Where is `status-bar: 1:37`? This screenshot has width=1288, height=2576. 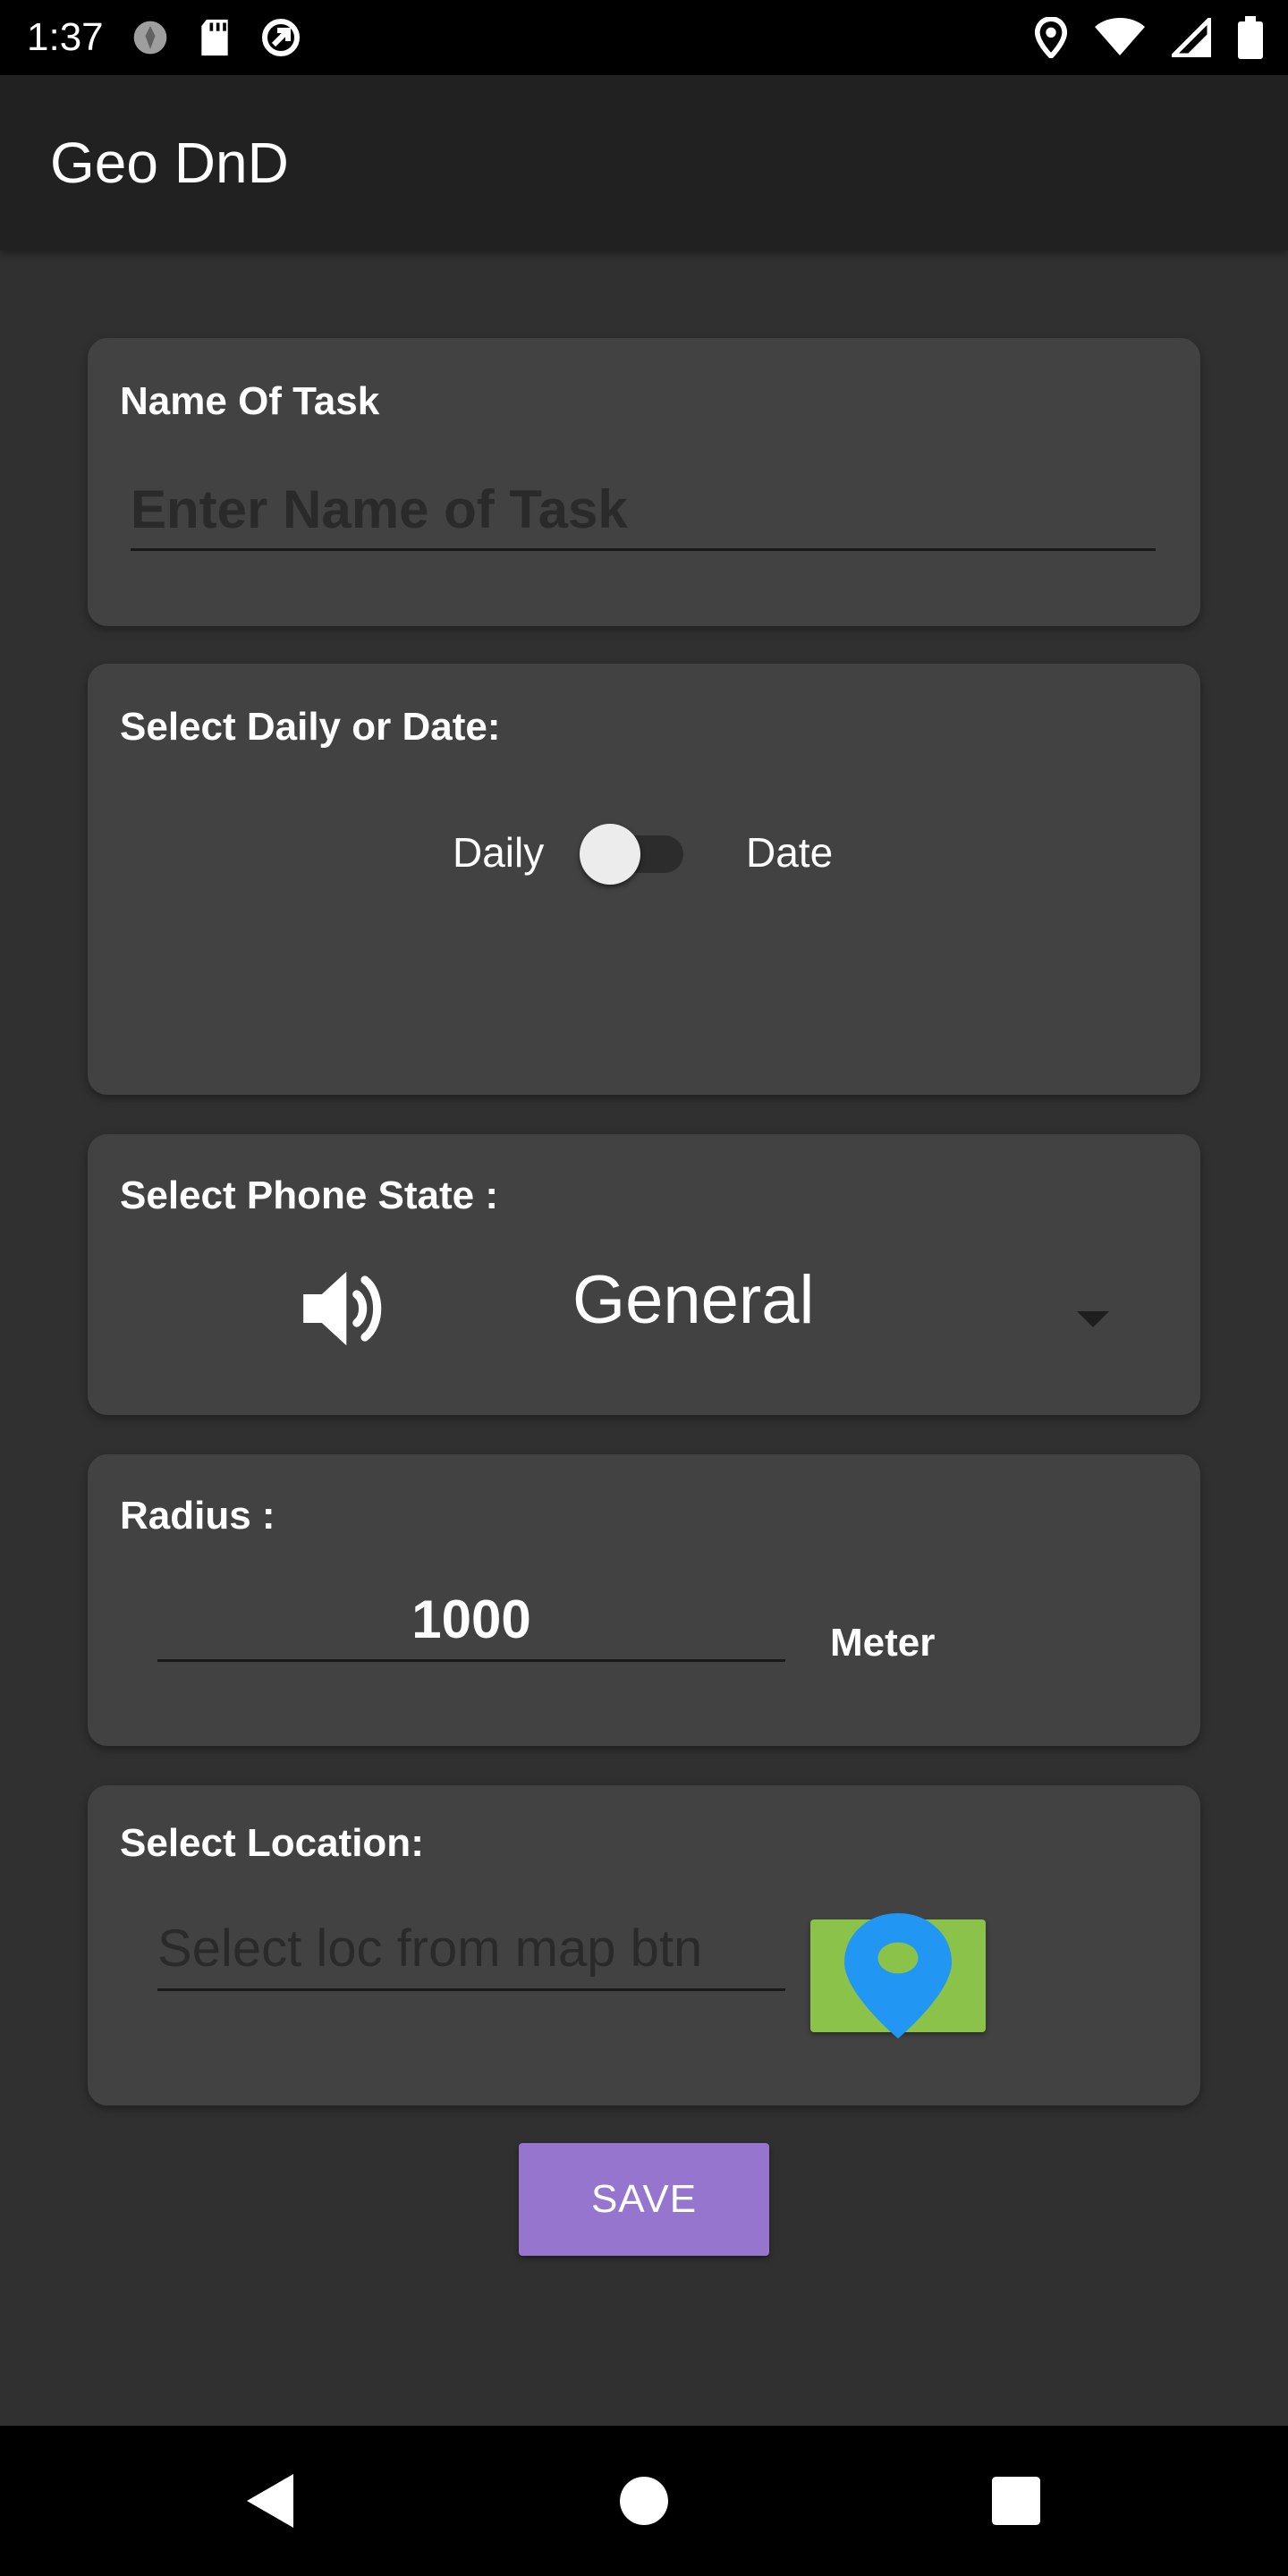 status-bar: 1:37 is located at coordinates (644, 37).